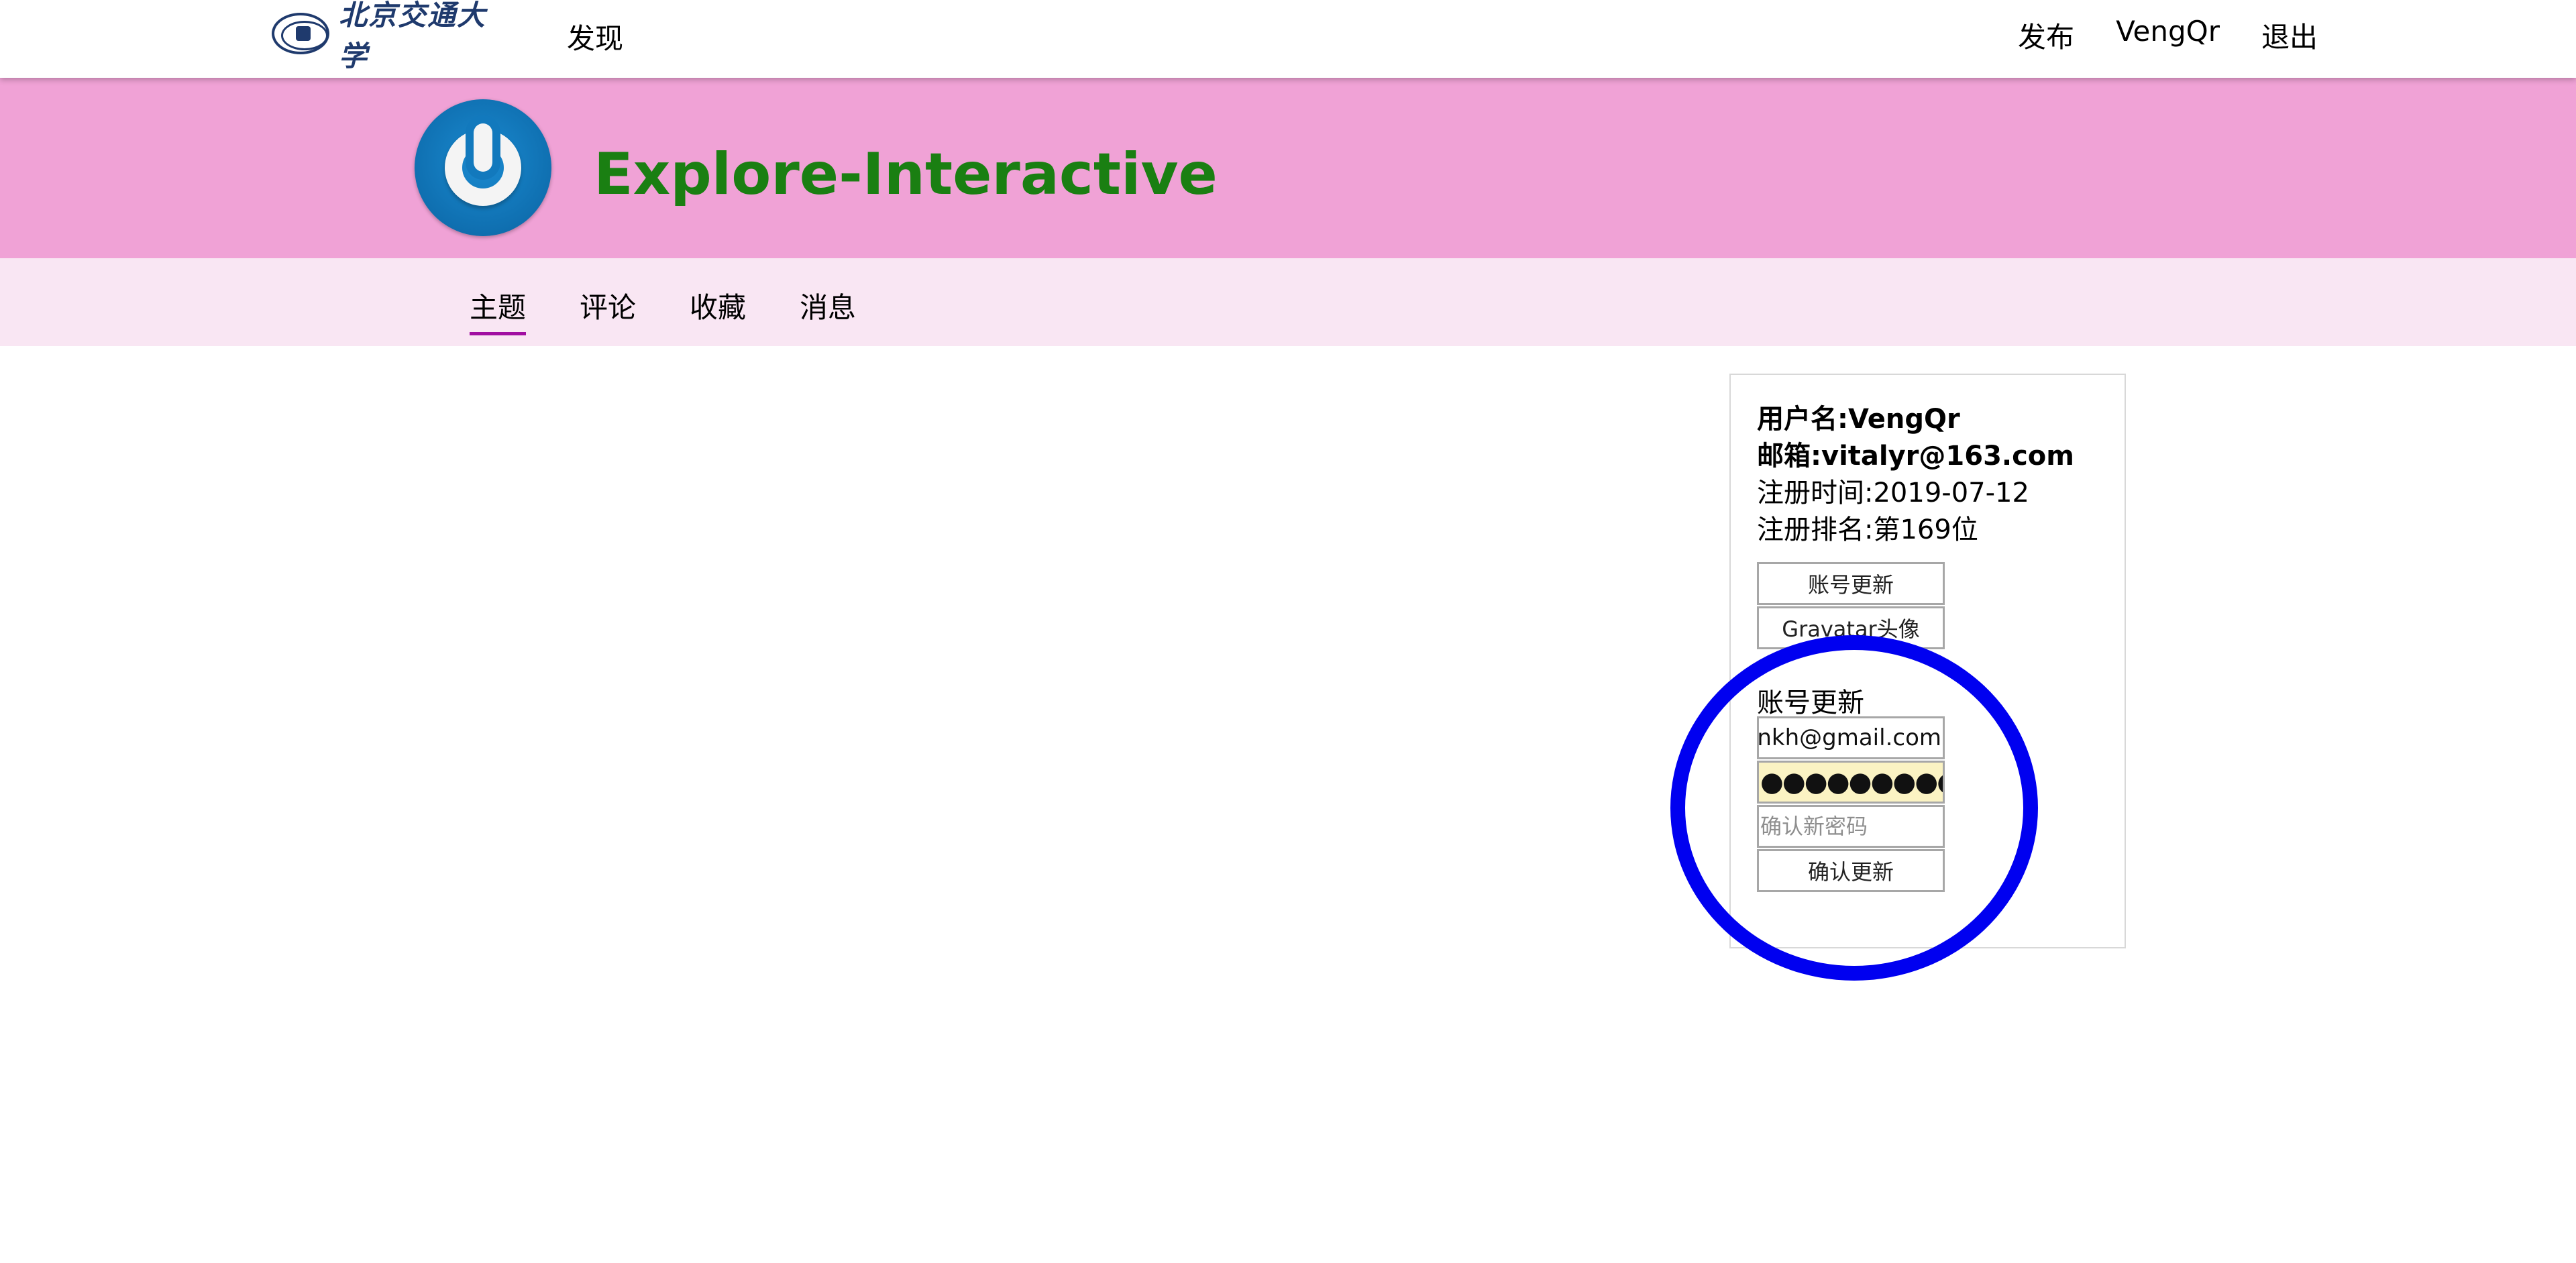 Image resolution: width=2576 pixels, height=1263 pixels. I want to click on new-password-field: ●●●●●●●●●●●, so click(1851, 782).